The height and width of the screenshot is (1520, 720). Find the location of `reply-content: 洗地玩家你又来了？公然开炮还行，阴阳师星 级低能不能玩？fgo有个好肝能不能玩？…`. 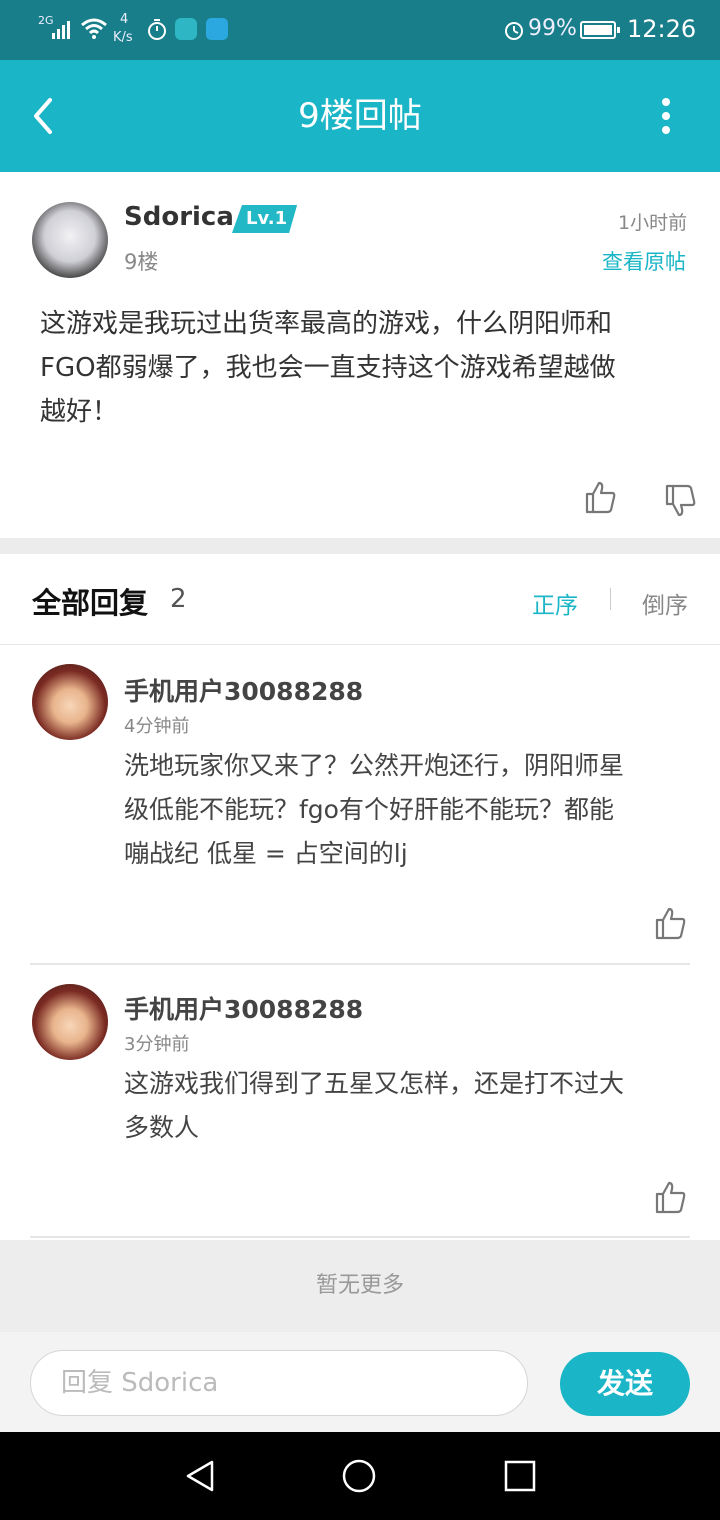

reply-content: 洗地玩家你又来了？公然开炮还行，阴阳师星 级低能不能玩？fgo有个好肝能不能玩？… is located at coordinates (409, 810).